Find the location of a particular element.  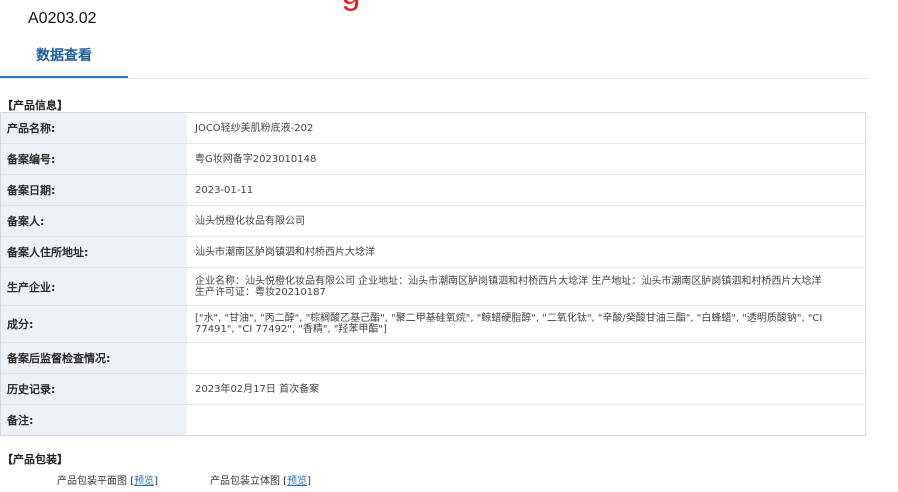

row-value: 粤G妆网备字2023010148 is located at coordinates (256, 159).